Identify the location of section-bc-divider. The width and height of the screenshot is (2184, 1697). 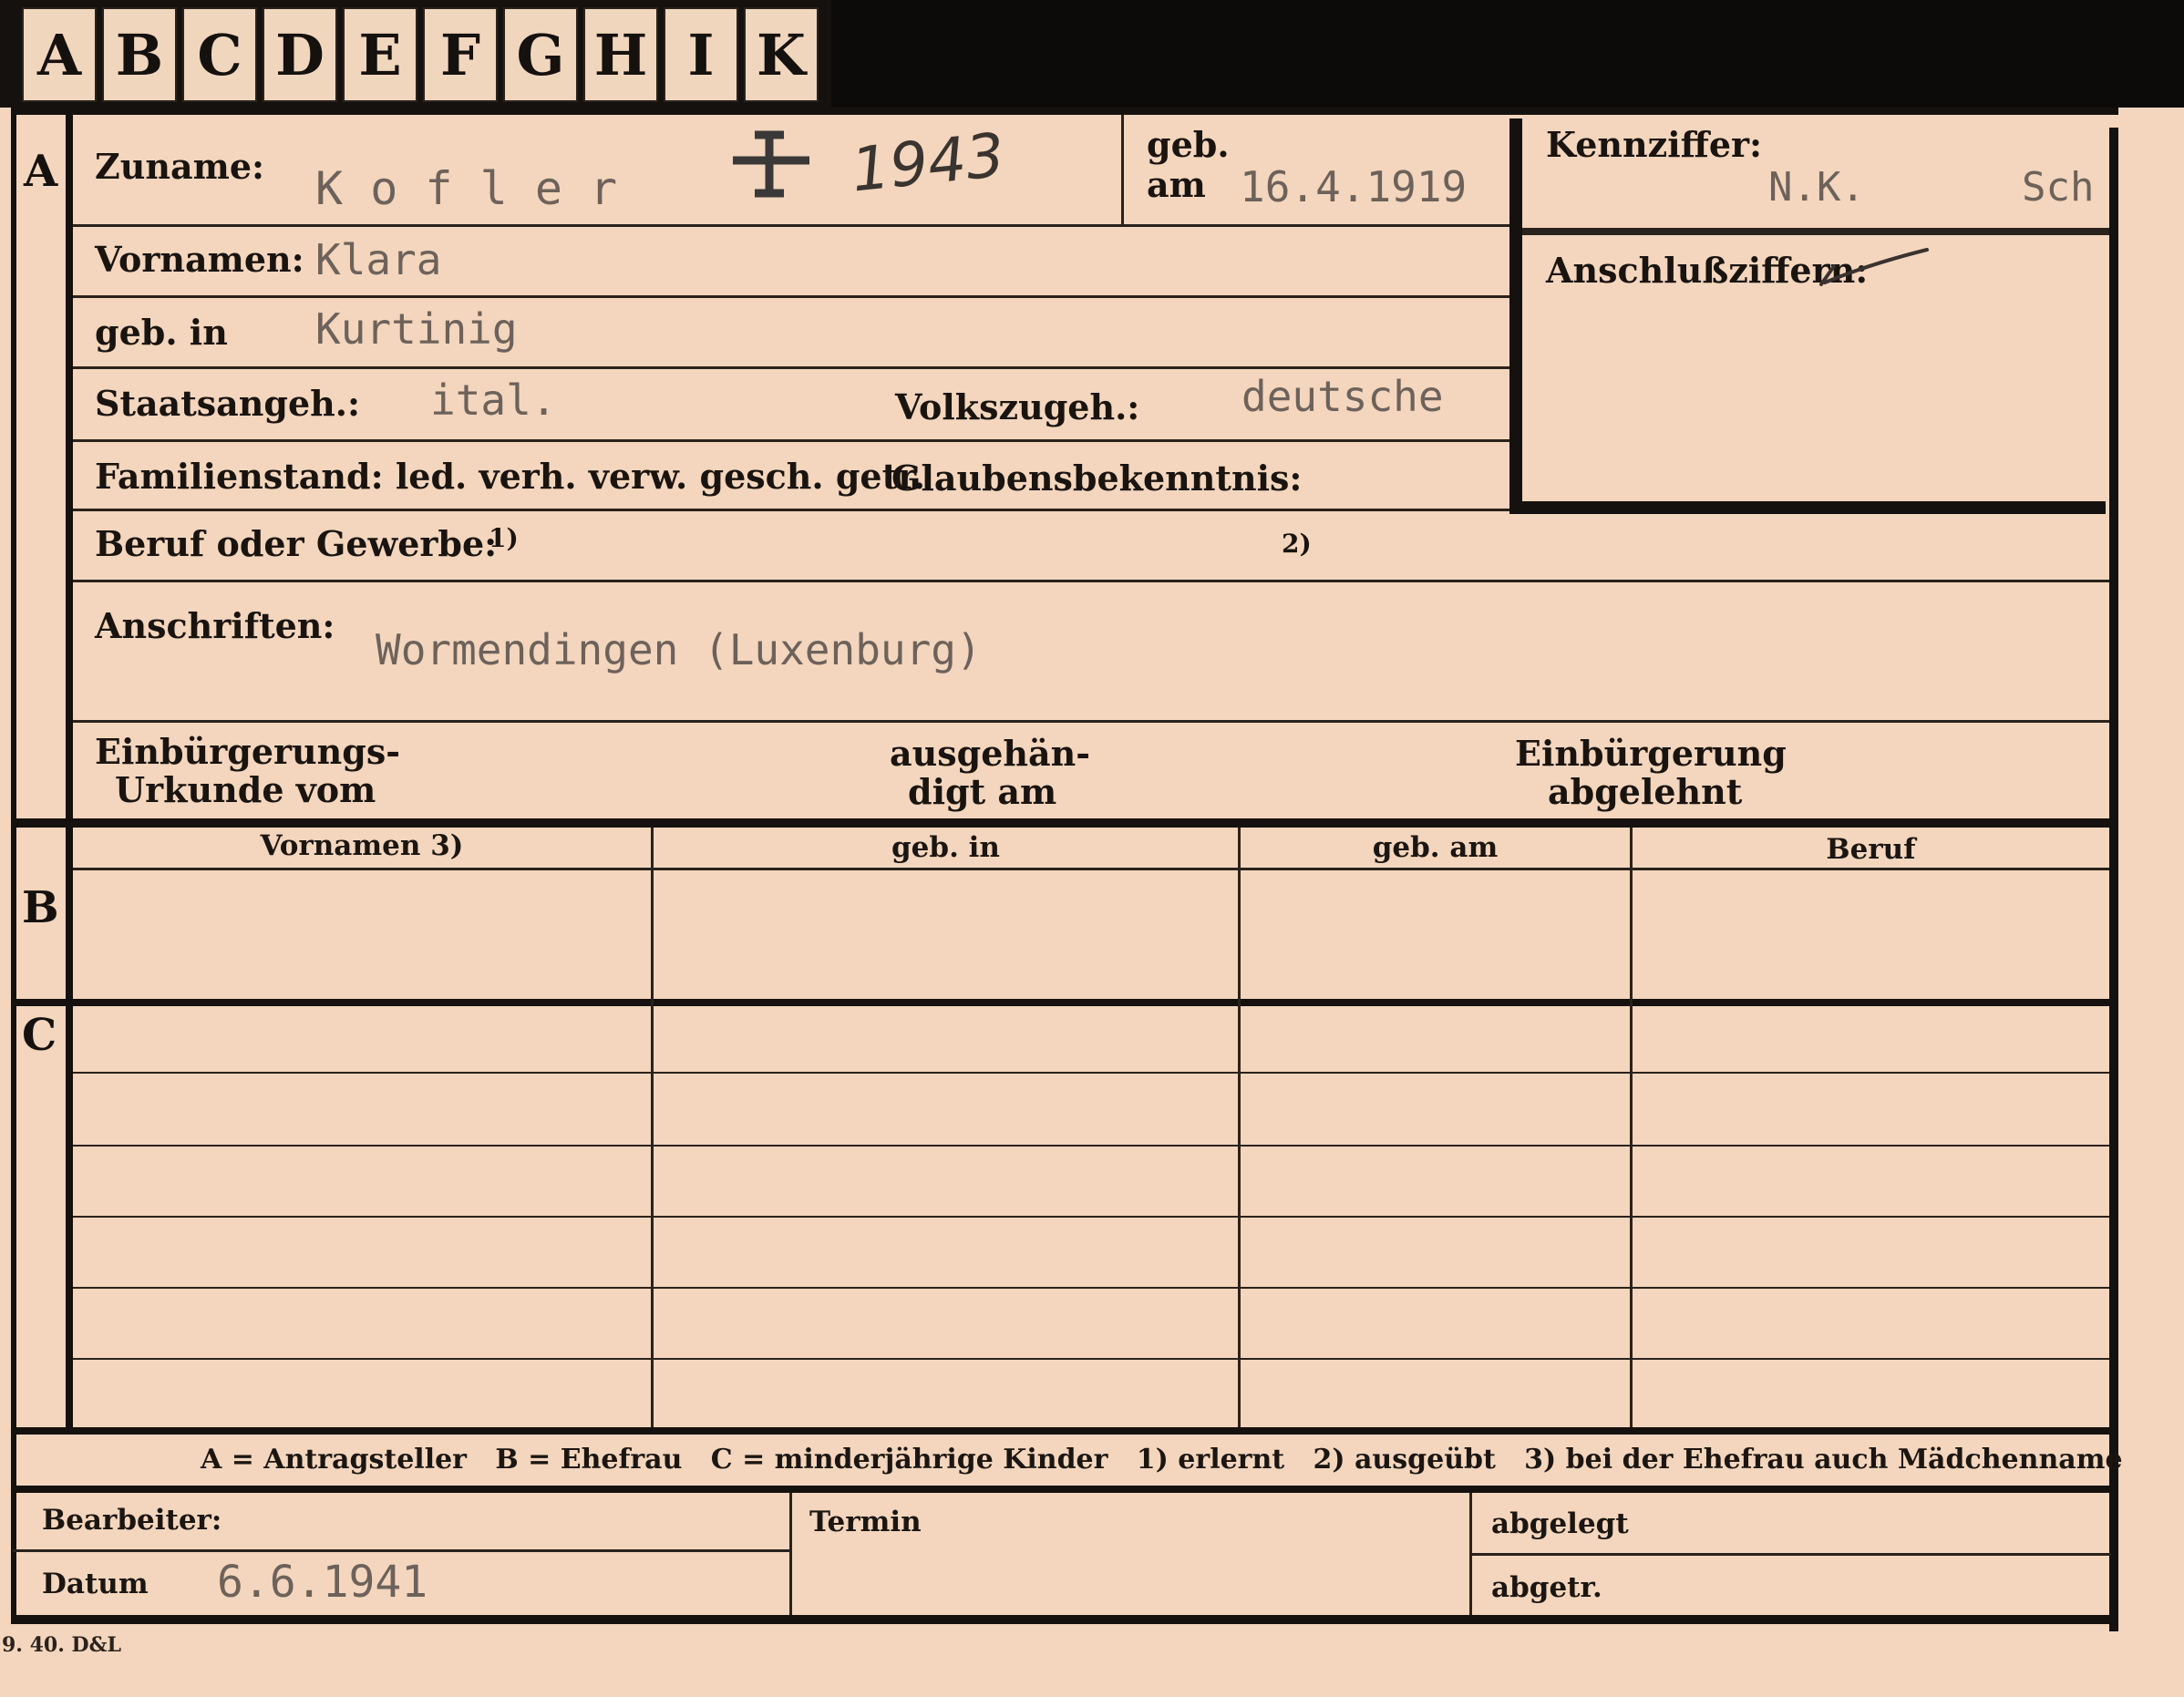
(1062, 1003).